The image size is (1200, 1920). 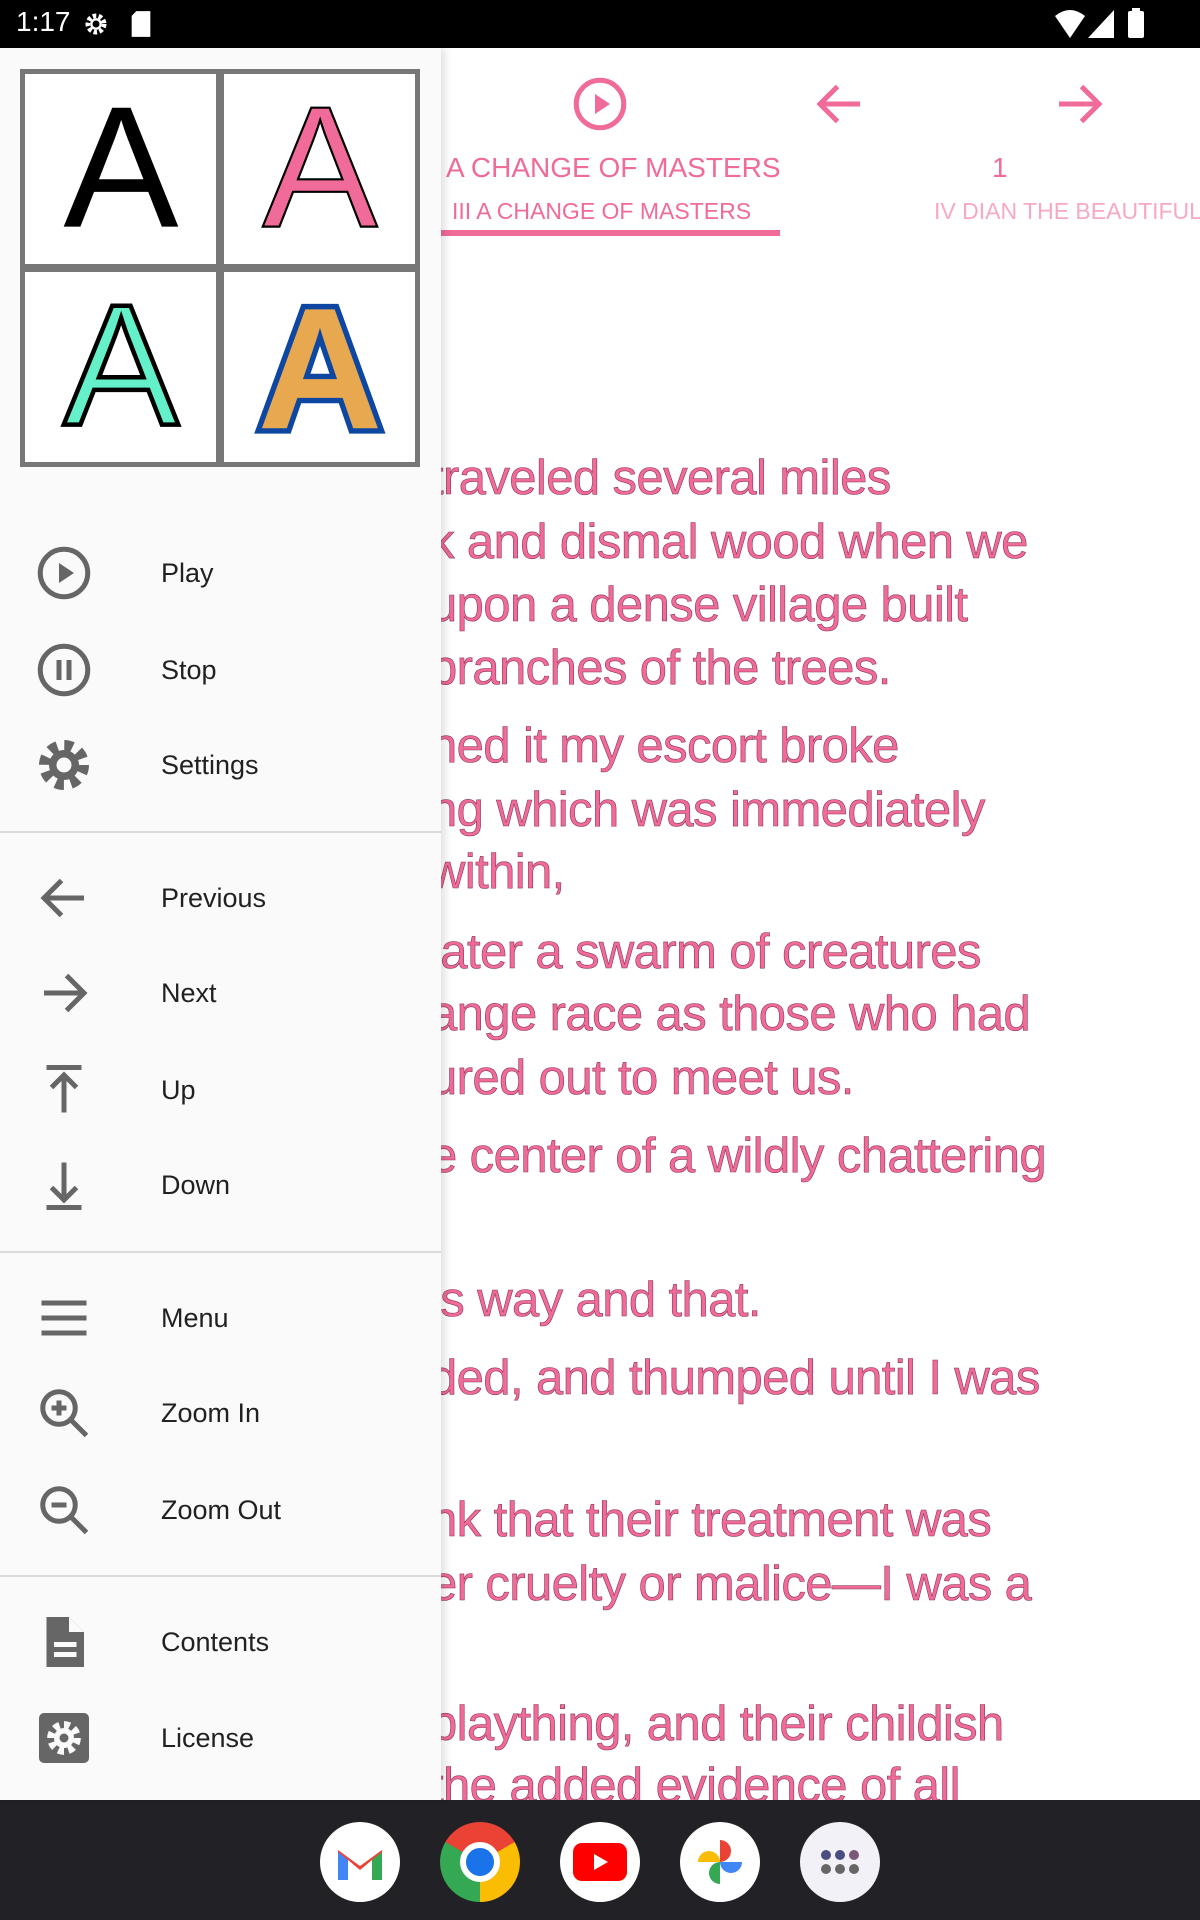 What do you see at coordinates (220, 993) in the screenshot?
I see `menu-item-next: Next` at bounding box center [220, 993].